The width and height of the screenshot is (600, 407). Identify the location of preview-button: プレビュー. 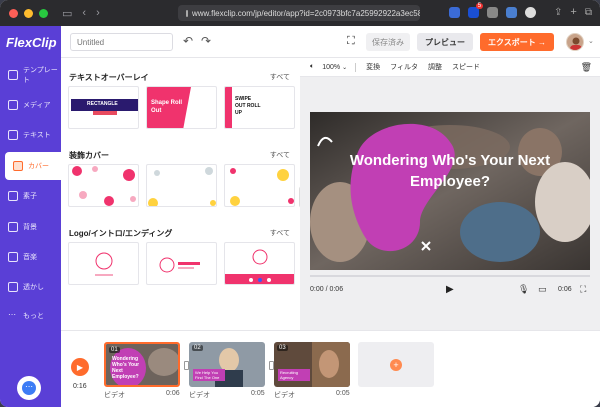
(445, 42).